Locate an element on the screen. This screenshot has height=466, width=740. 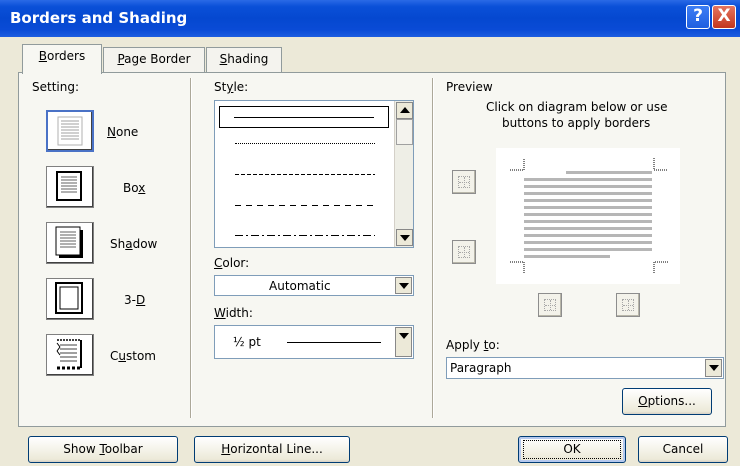
left-border-icon is located at coordinates (550, 305).